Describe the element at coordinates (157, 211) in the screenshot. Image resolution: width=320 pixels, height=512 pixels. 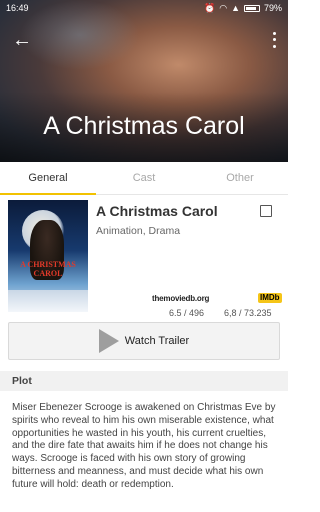
I see `movie-title: A Christmas Carol` at that location.